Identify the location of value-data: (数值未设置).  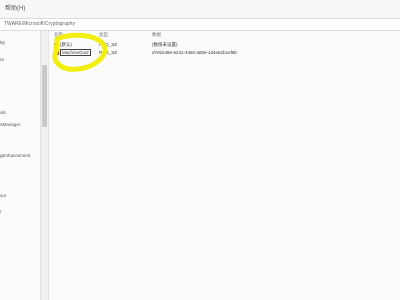
(165, 44).